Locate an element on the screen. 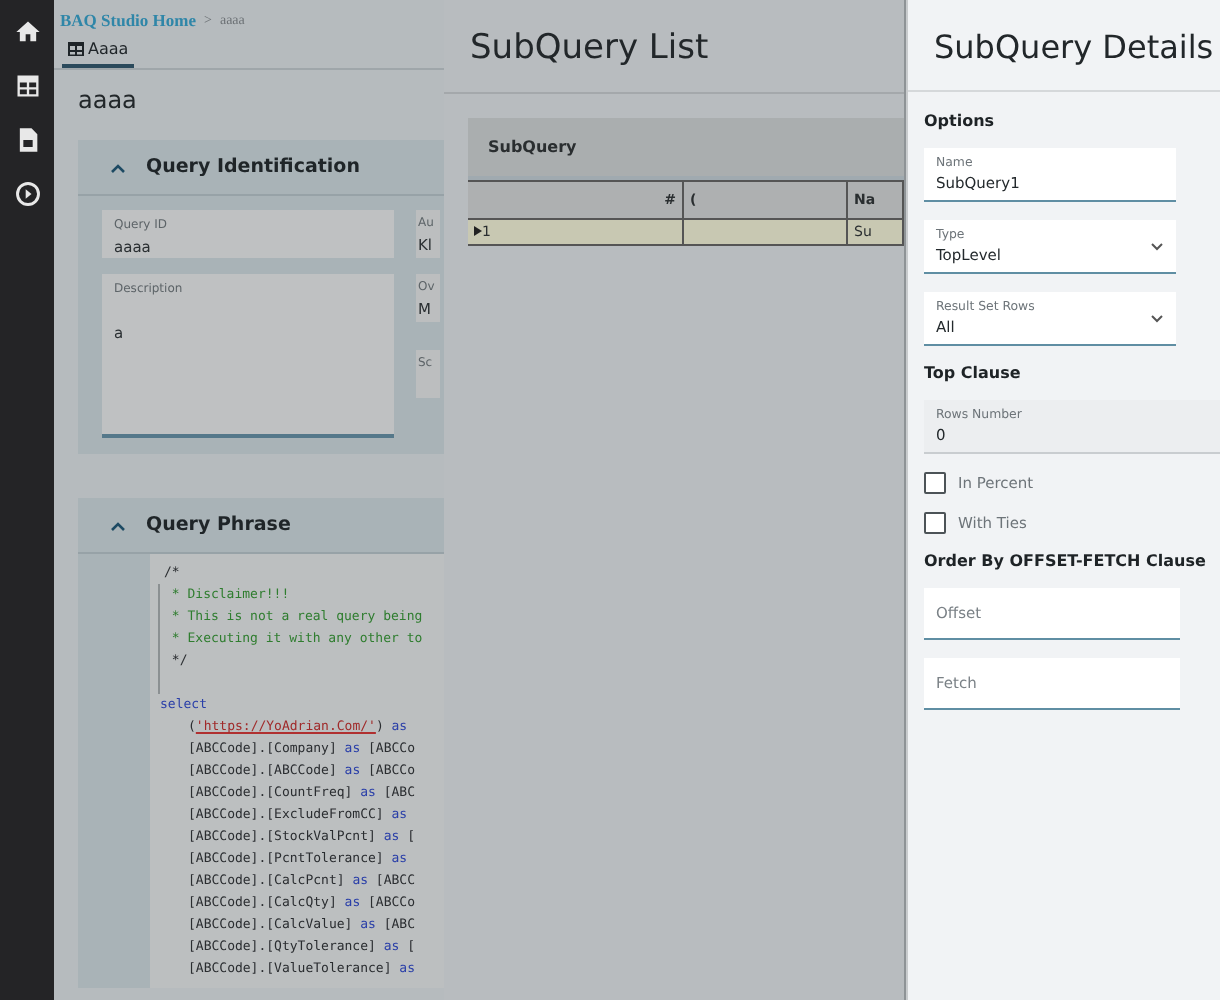  section-title: Order By OFFSET-FETCH Clause is located at coordinates (1066, 561).